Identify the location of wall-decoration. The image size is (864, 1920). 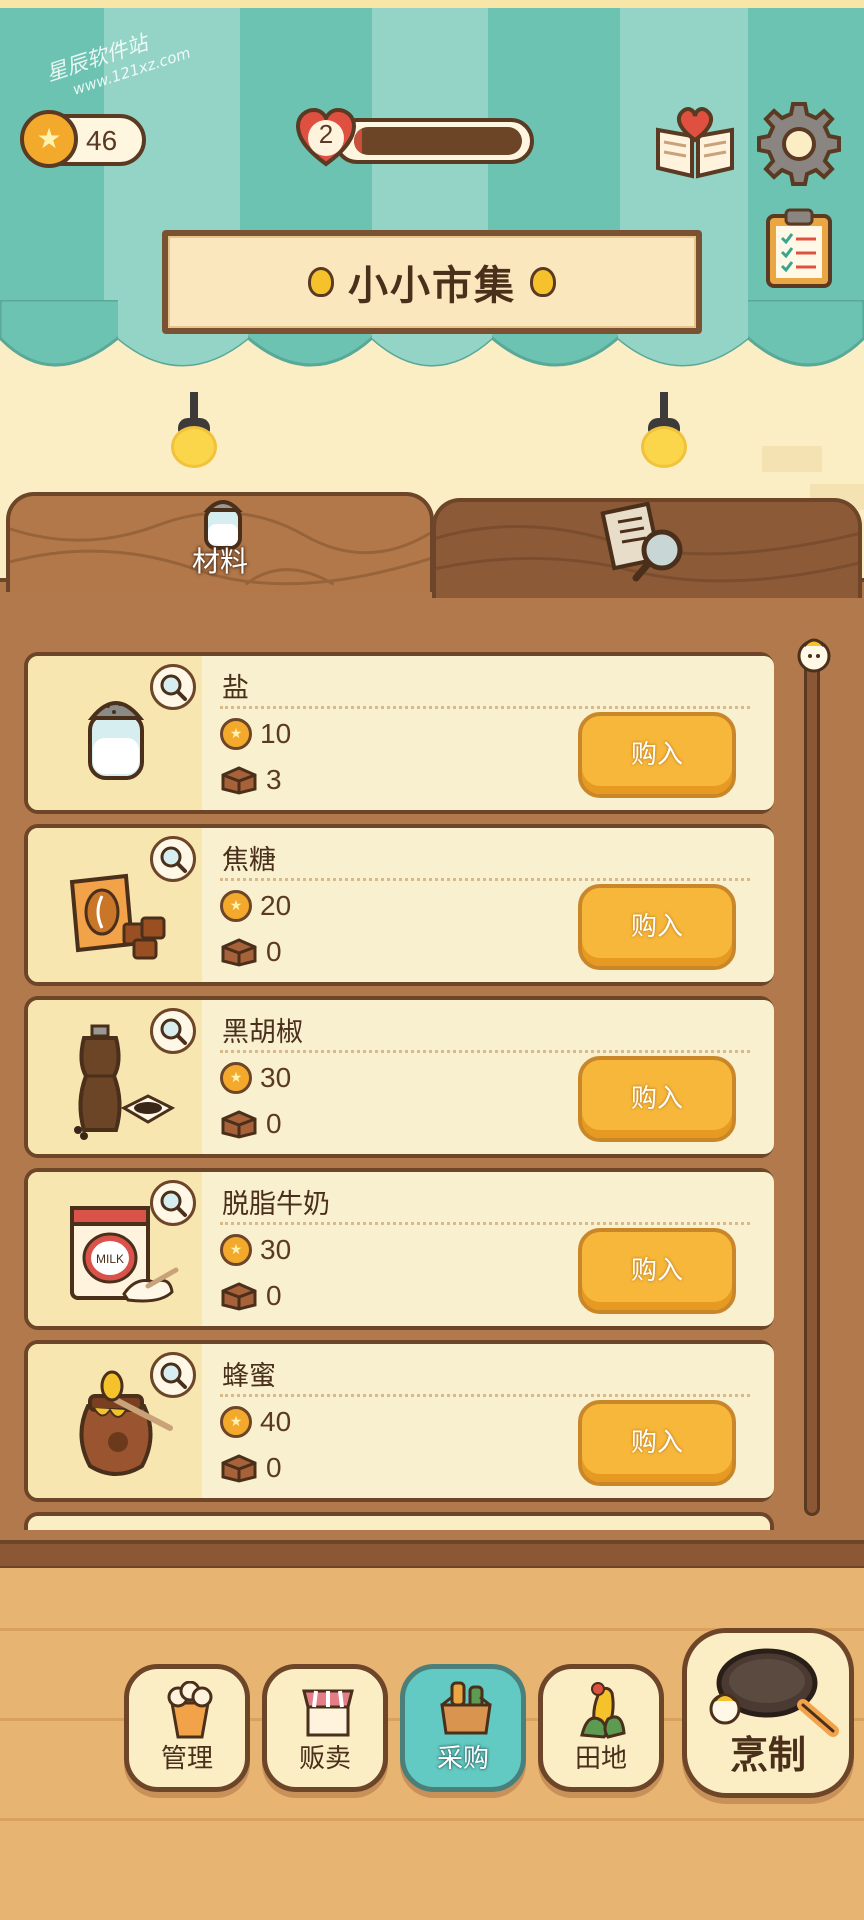
(792, 459).